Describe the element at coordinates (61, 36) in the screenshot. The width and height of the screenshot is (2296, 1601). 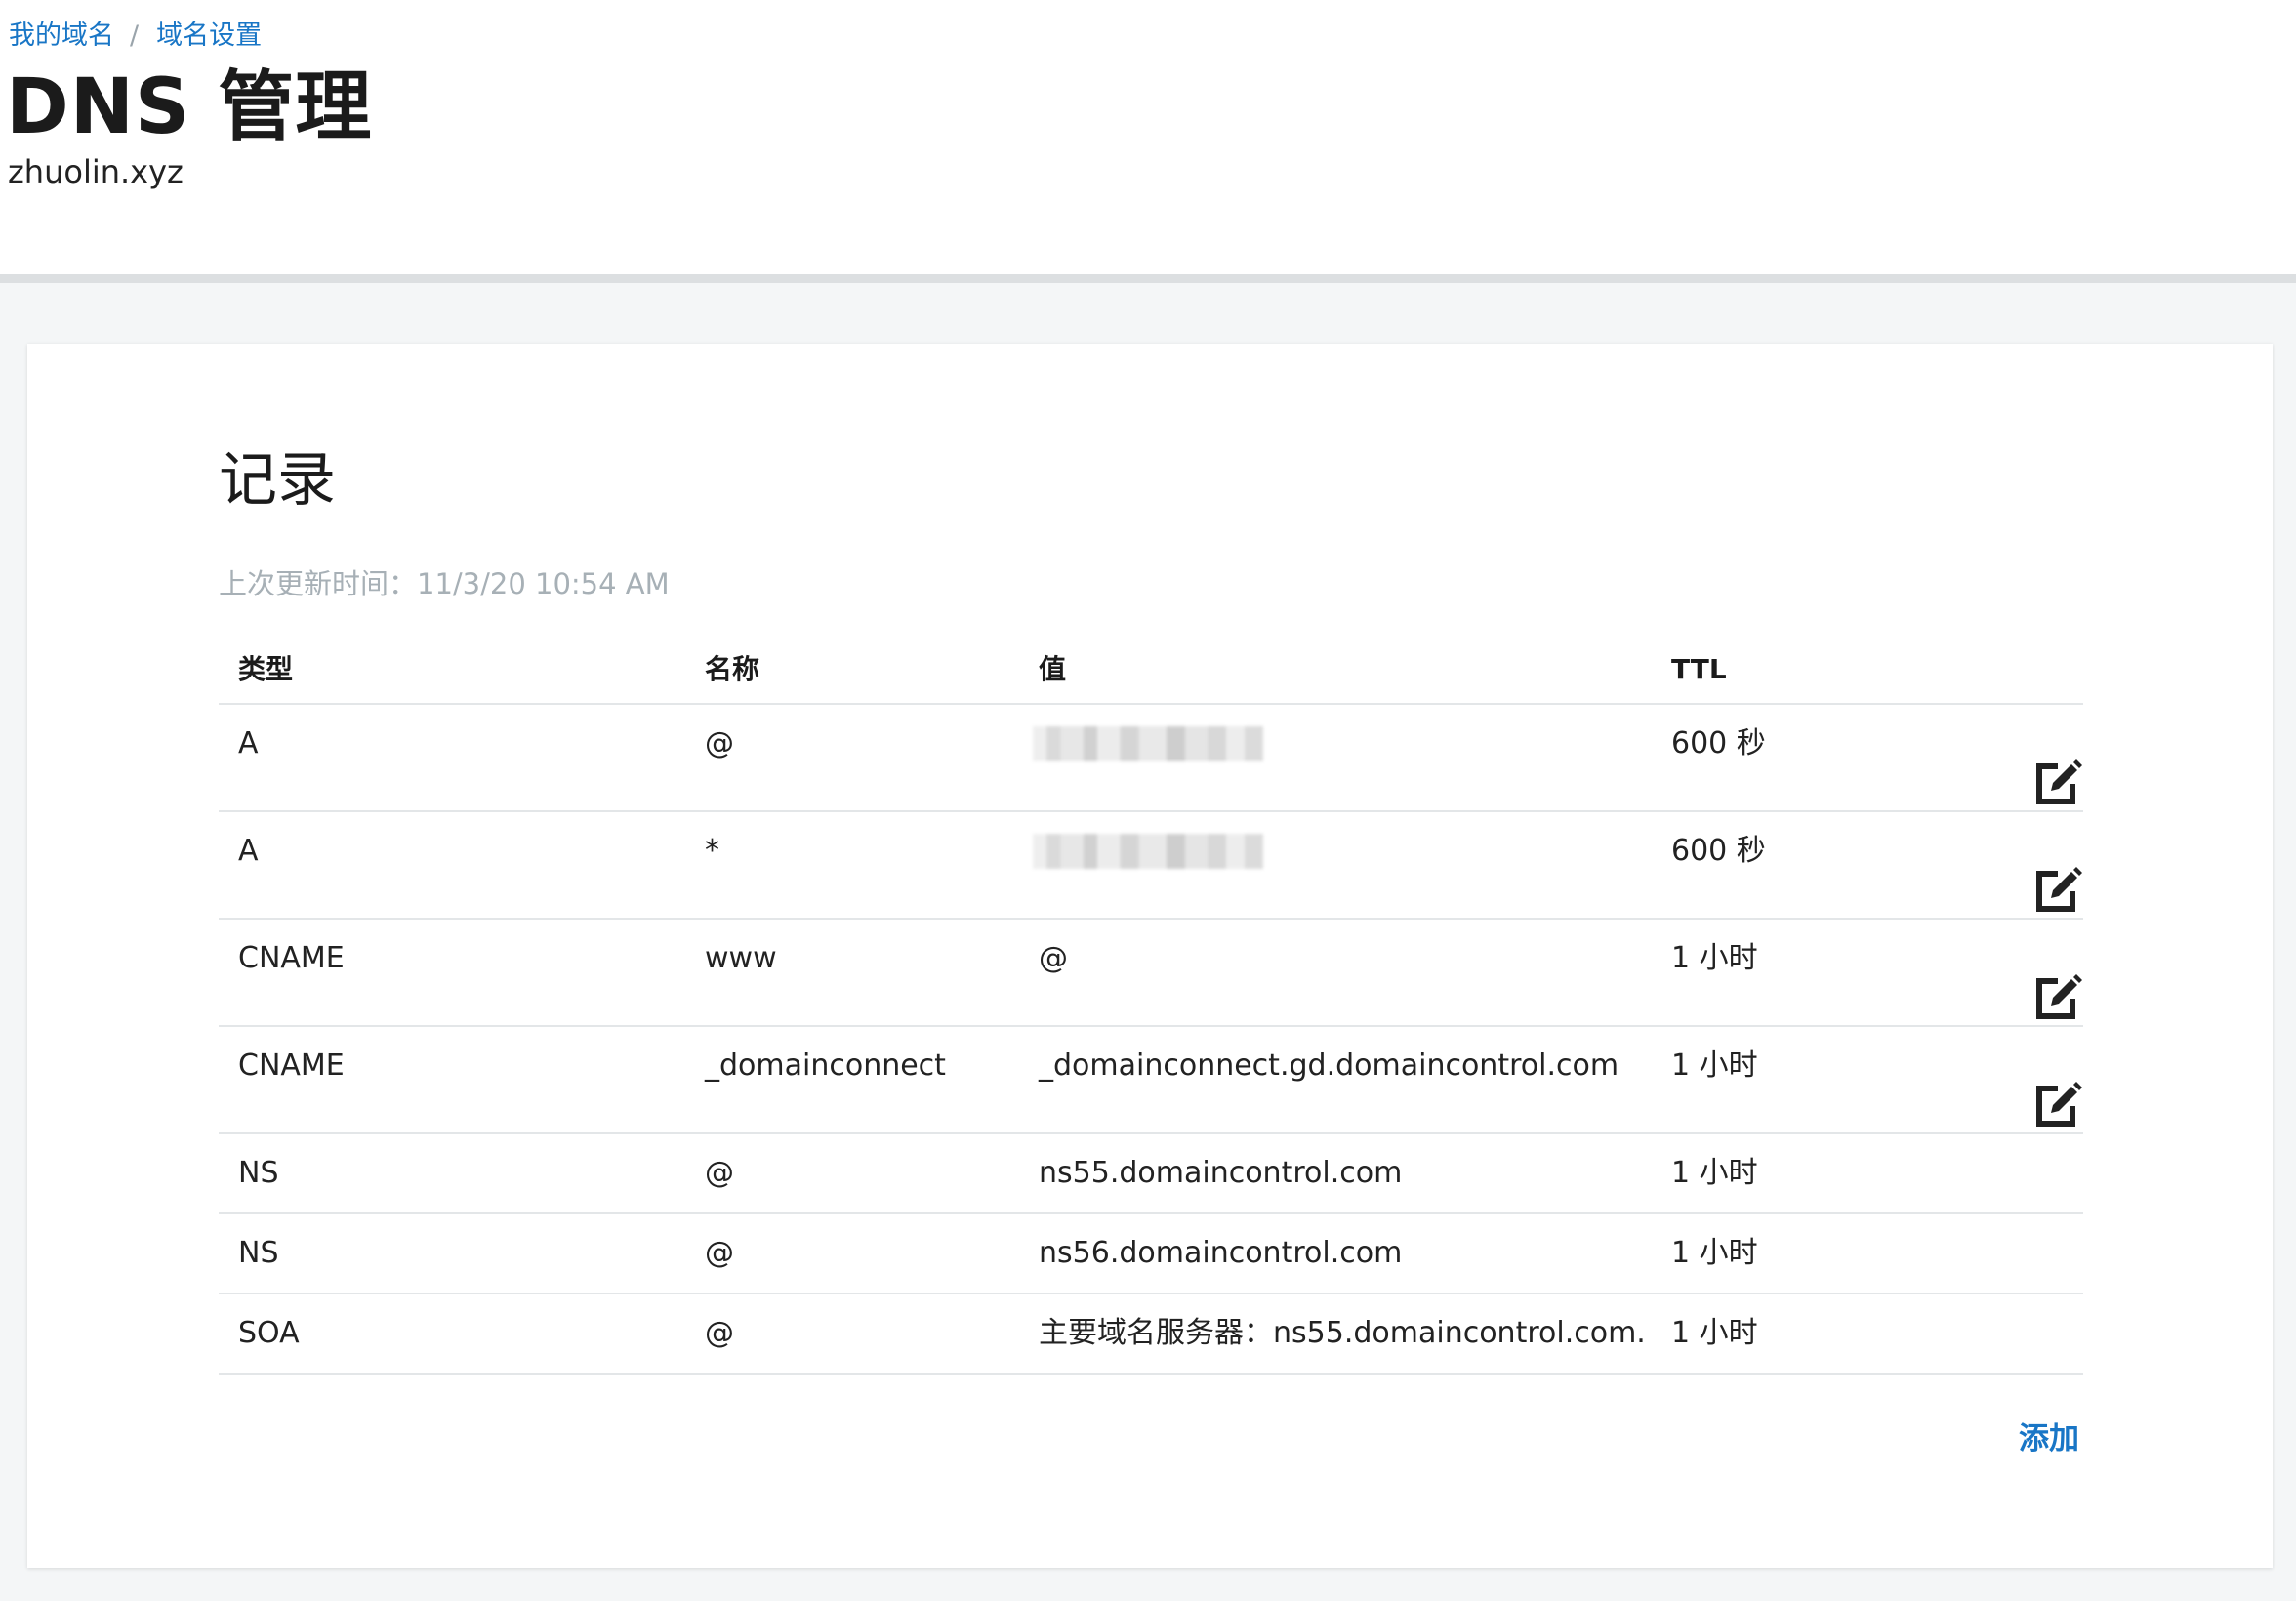
I see `breadcrumb-my-domains: 我的域名` at that location.